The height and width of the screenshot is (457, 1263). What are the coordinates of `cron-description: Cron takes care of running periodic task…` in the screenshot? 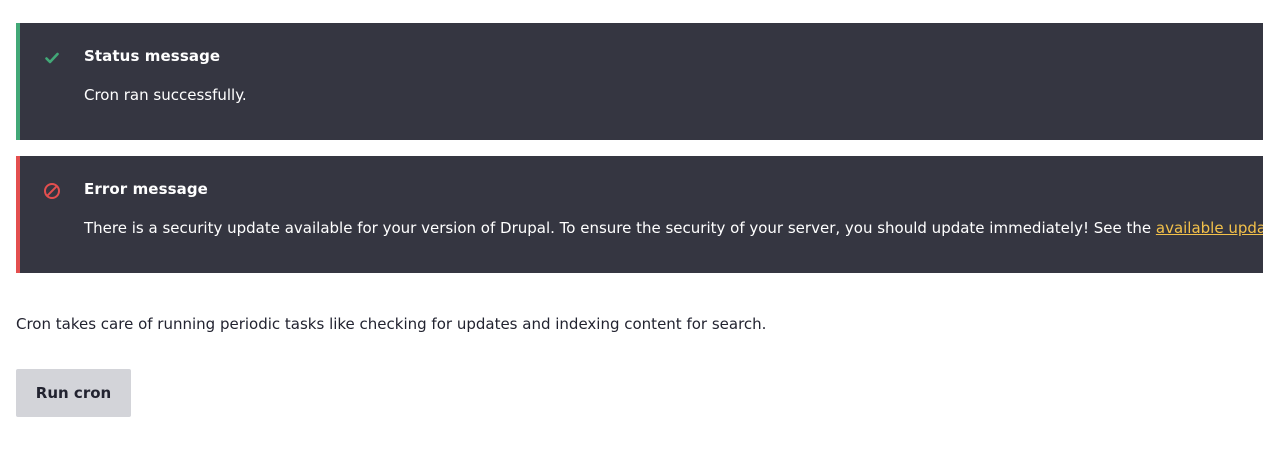 It's located at (391, 324).